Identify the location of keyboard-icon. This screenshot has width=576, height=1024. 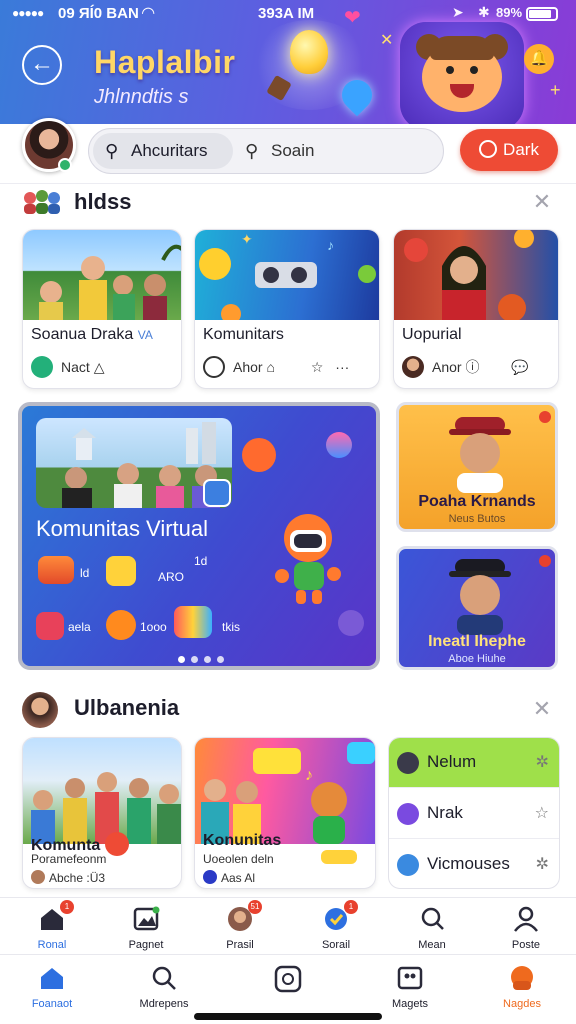
(193, 622).